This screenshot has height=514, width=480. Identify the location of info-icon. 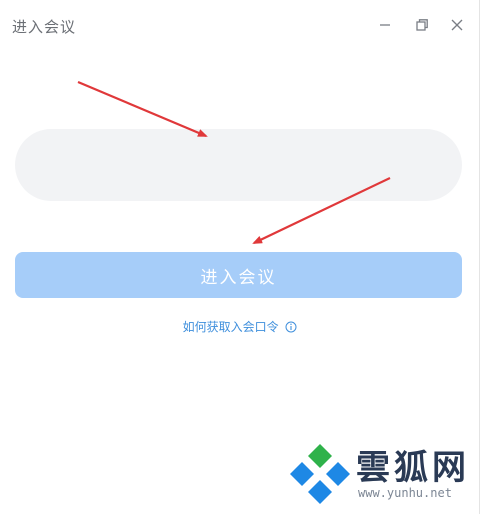
(291, 327).